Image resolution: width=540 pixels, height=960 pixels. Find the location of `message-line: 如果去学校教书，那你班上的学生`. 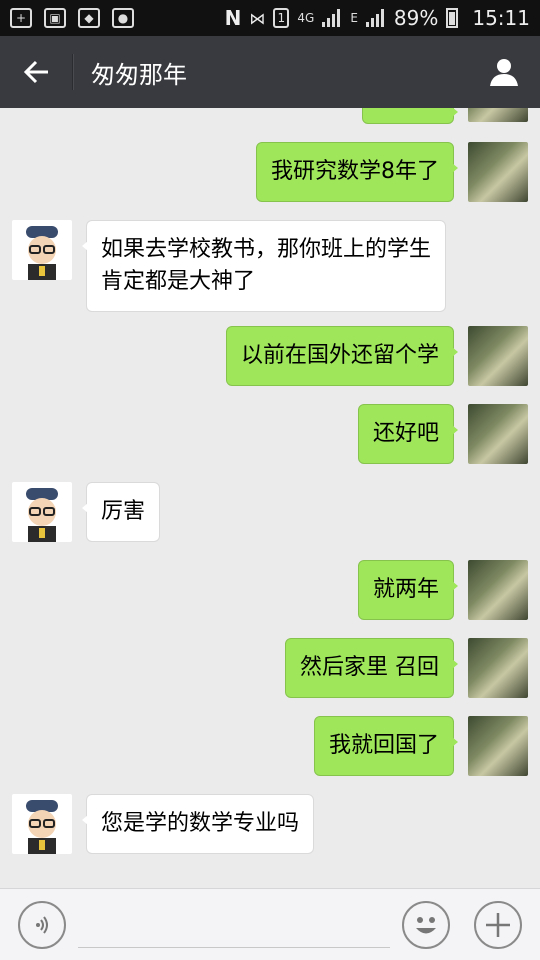

message-line: 如果去学校教书，那你班上的学生 is located at coordinates (266, 249).